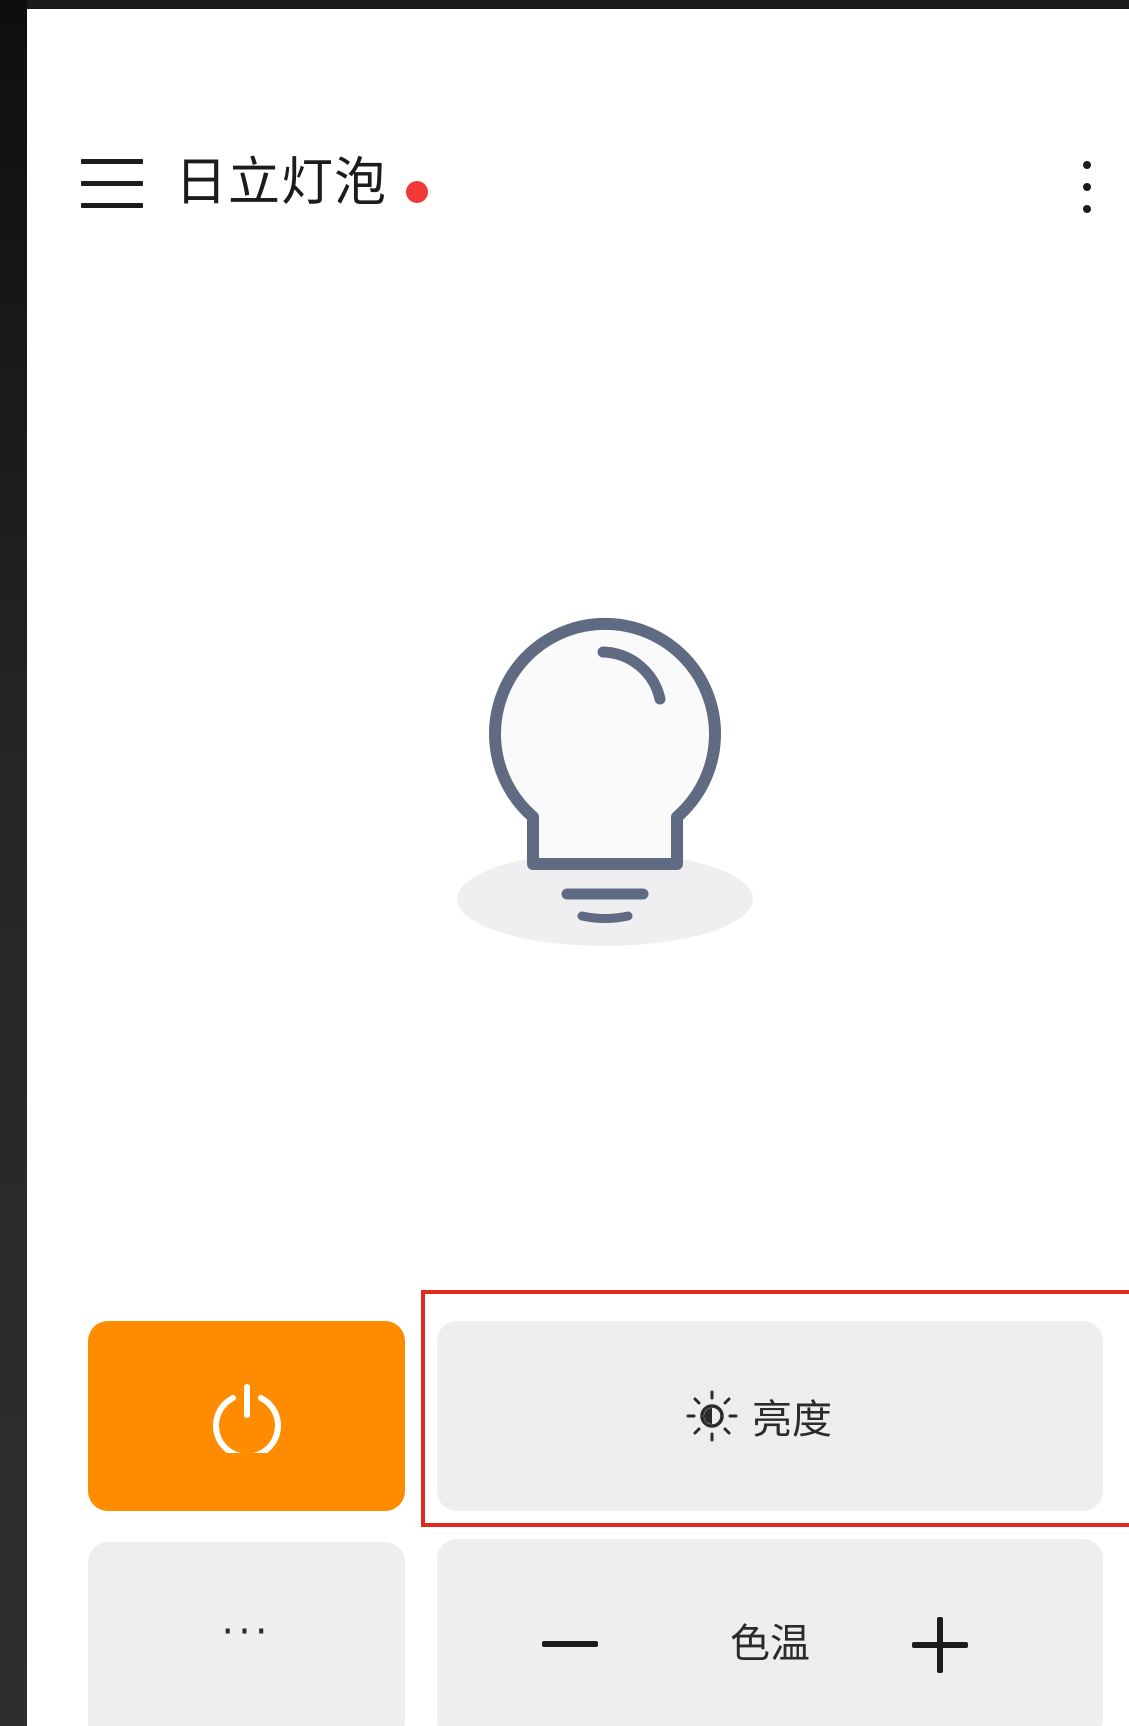 This screenshot has height=1726, width=1129. I want to click on brightness-label: 亮度, so click(792, 1420).